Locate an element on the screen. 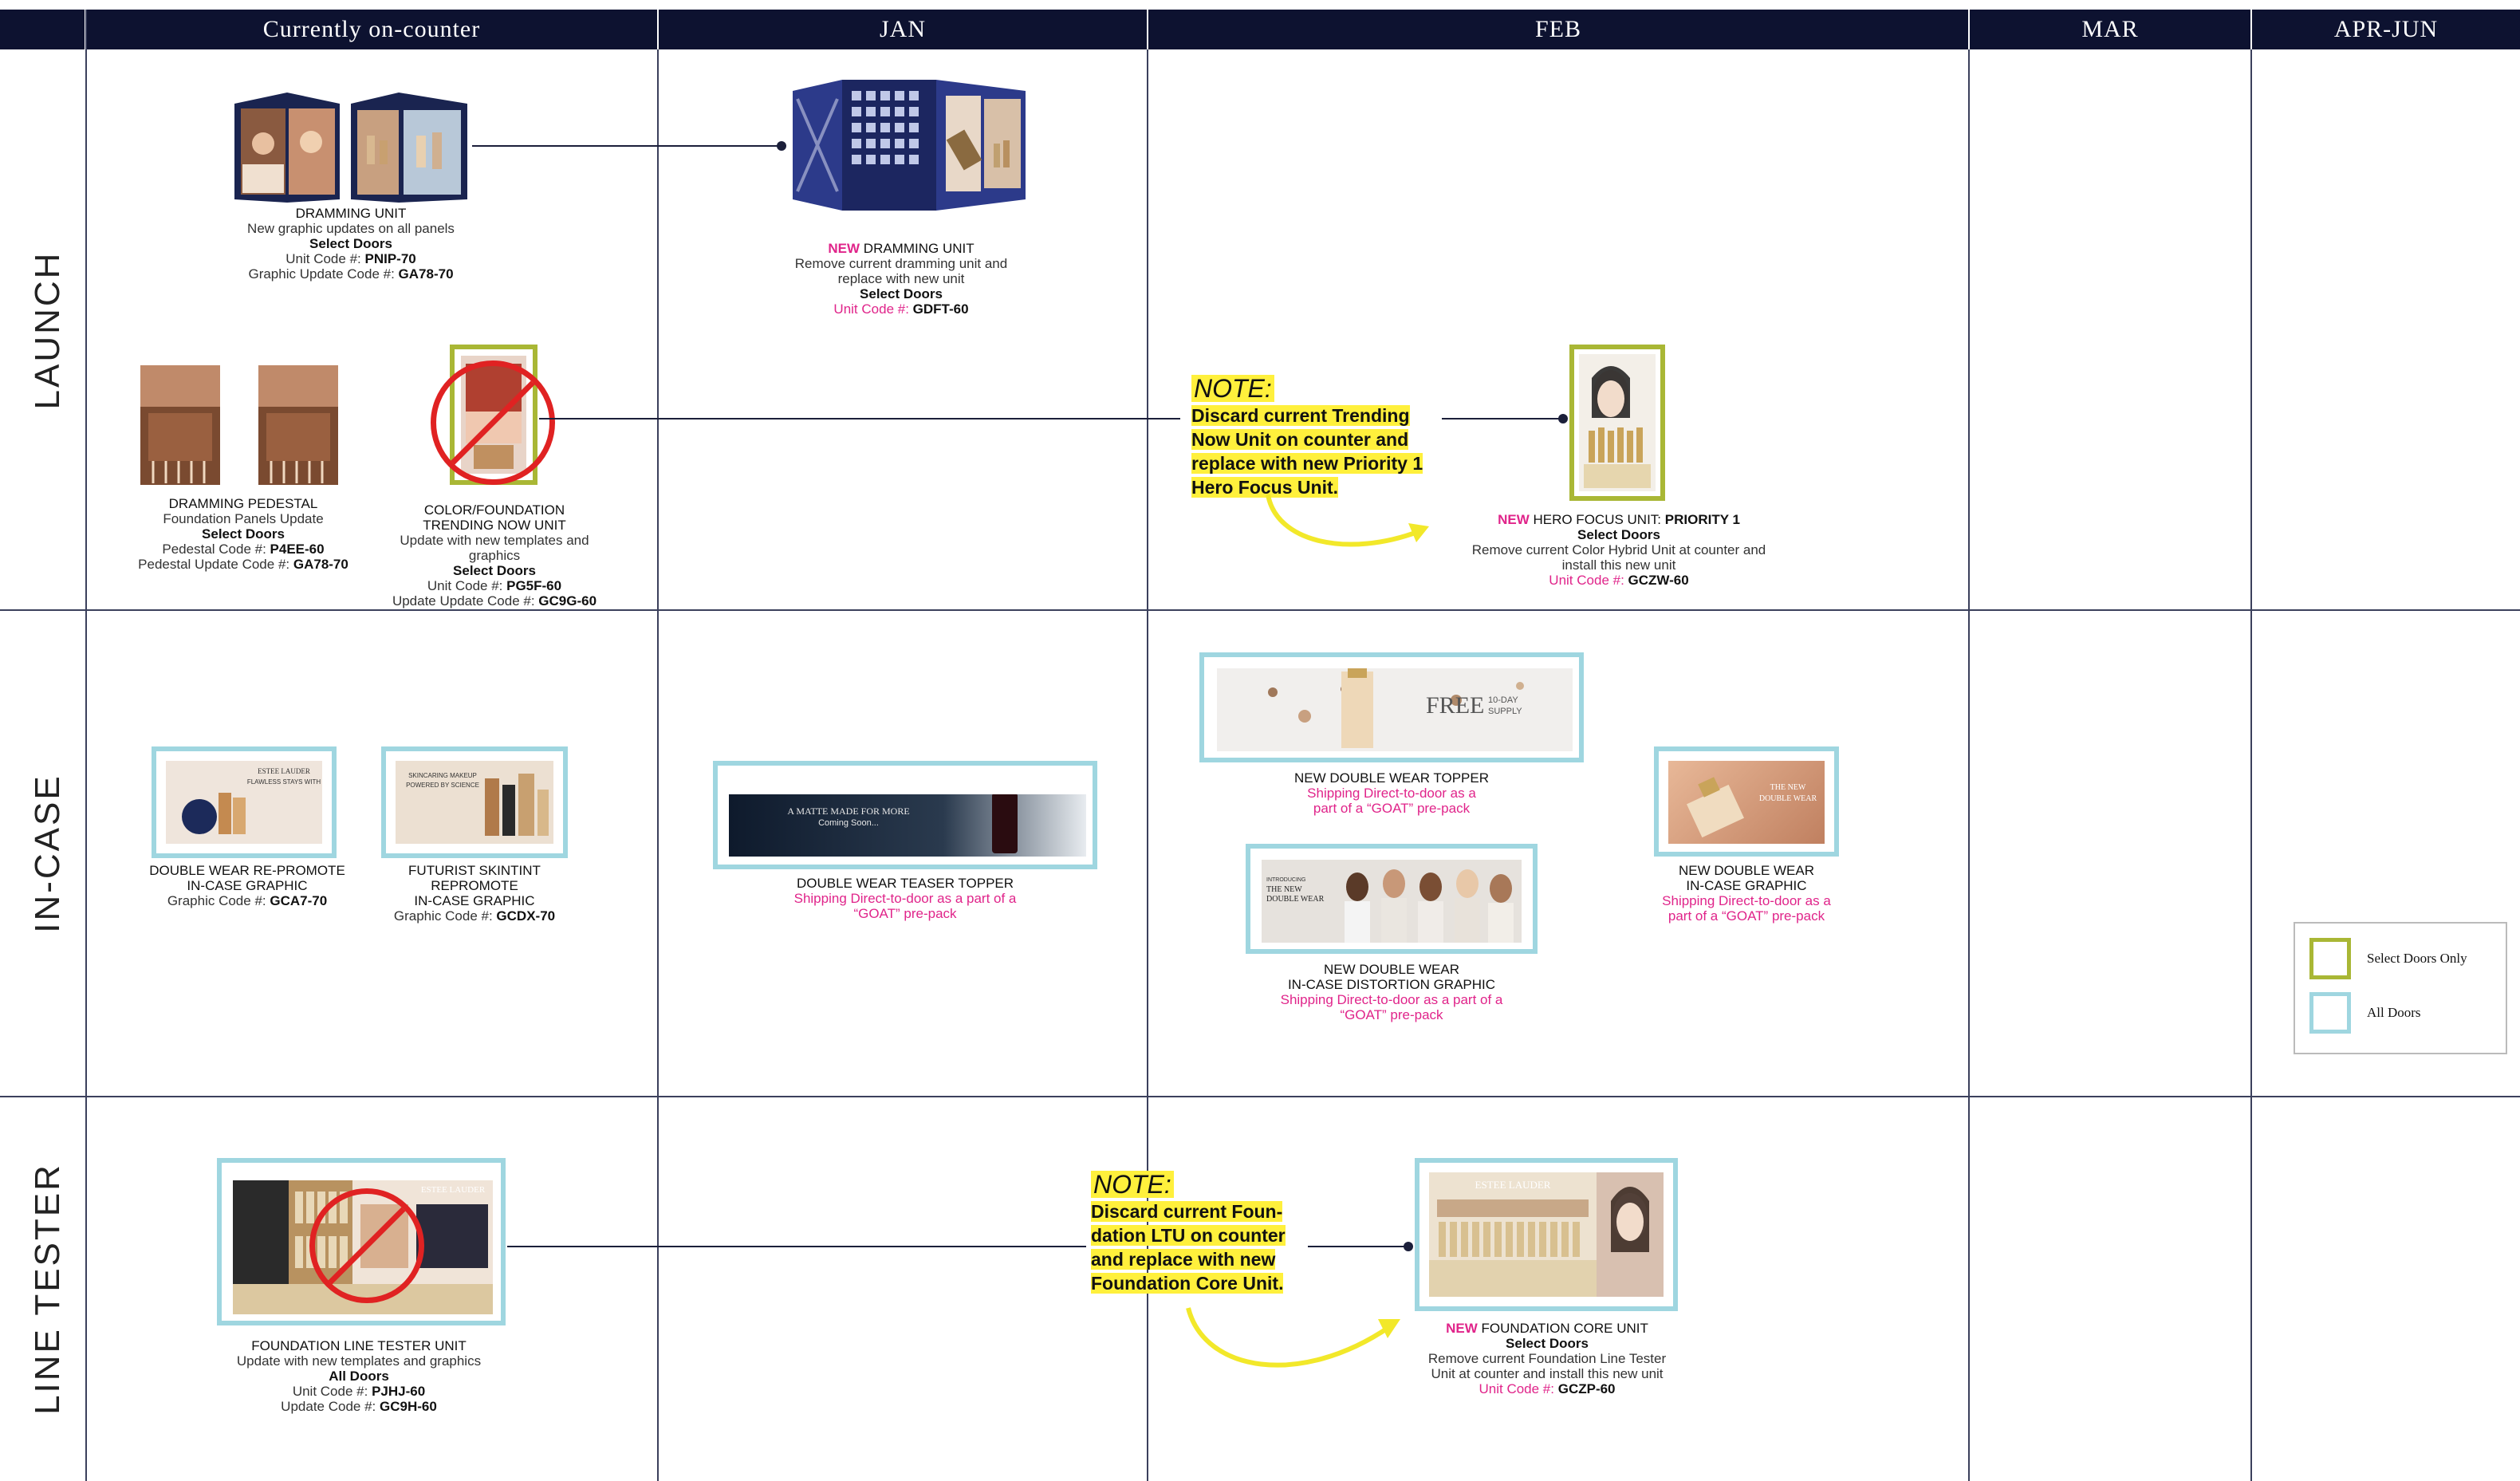 The image size is (2520, 1481). note-line: Now Unit on counter and is located at coordinates (1300, 440).